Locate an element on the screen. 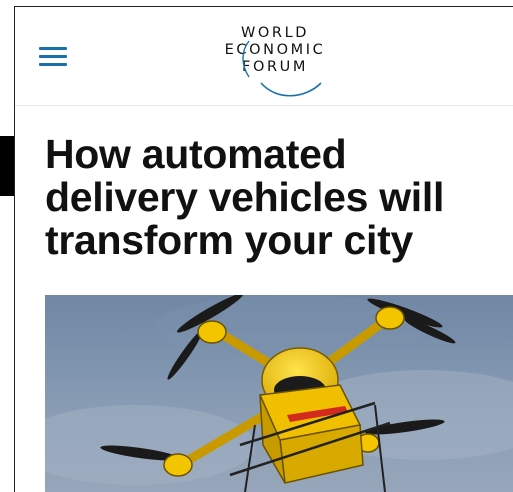  hamburger-menu-icon is located at coordinates (53, 56).